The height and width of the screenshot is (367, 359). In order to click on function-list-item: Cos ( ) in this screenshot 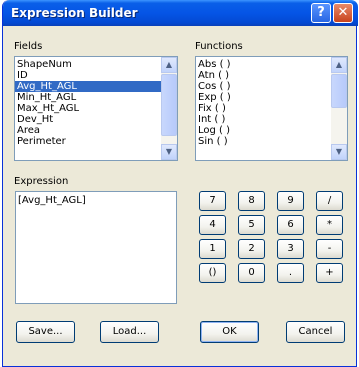, I will do `click(271, 86)`.